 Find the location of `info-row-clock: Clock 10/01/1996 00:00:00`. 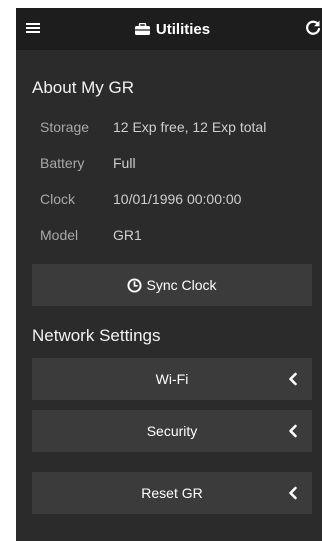

info-row-clock: Clock 10/01/1996 00:00:00 is located at coordinates (181, 199).